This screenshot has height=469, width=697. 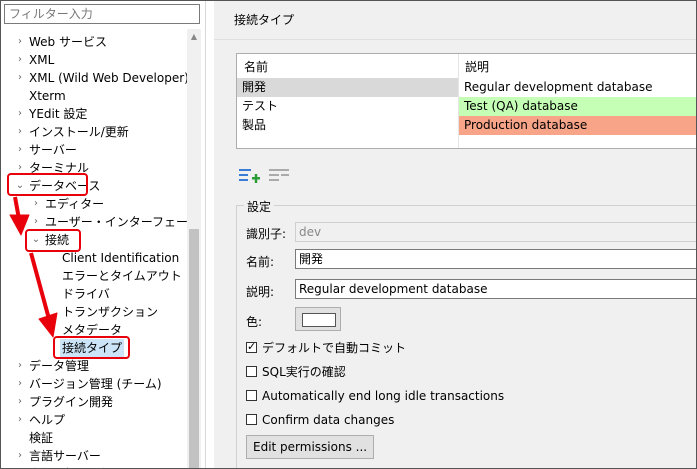 I want to click on tree-item: トランザクション, so click(x=94, y=312).